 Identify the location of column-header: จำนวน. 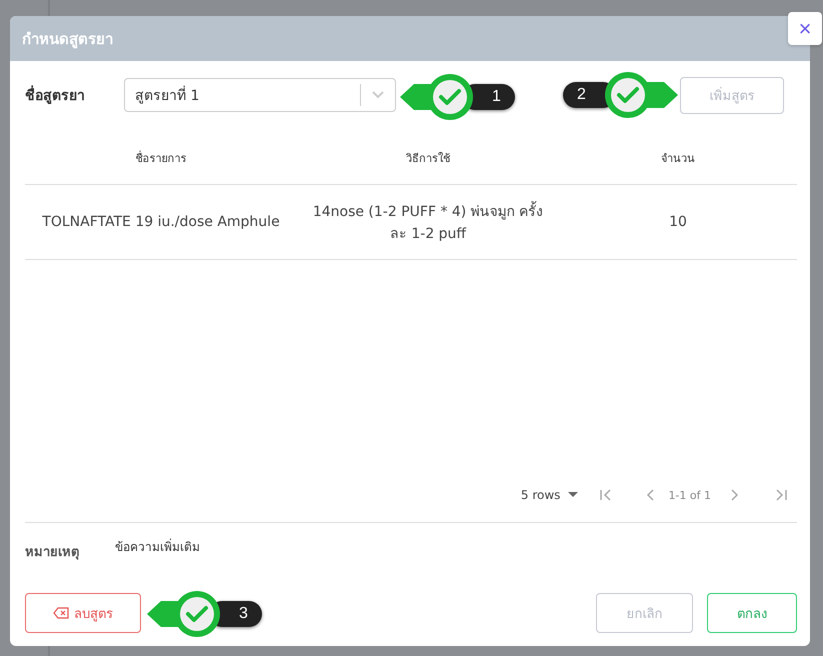
(678, 158).